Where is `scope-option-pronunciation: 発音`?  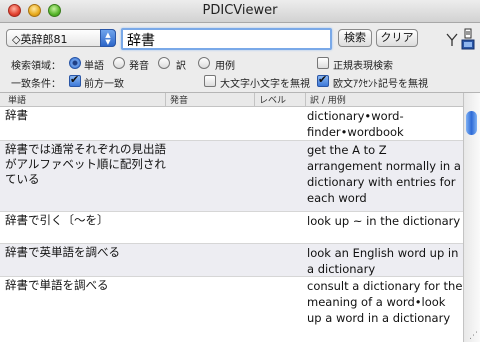 scope-option-pronunciation: 発音 is located at coordinates (139, 66).